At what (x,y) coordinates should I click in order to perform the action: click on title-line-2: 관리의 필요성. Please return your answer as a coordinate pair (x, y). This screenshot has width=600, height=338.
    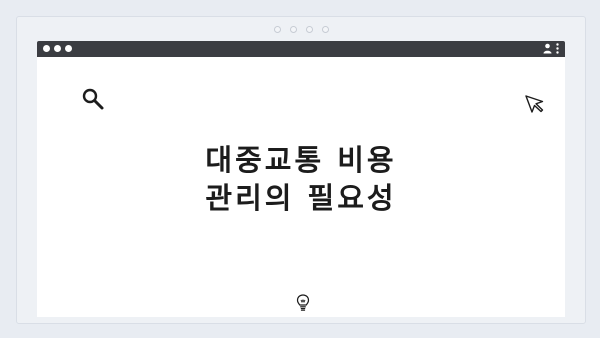
    Looking at the image, I should click on (301, 198).